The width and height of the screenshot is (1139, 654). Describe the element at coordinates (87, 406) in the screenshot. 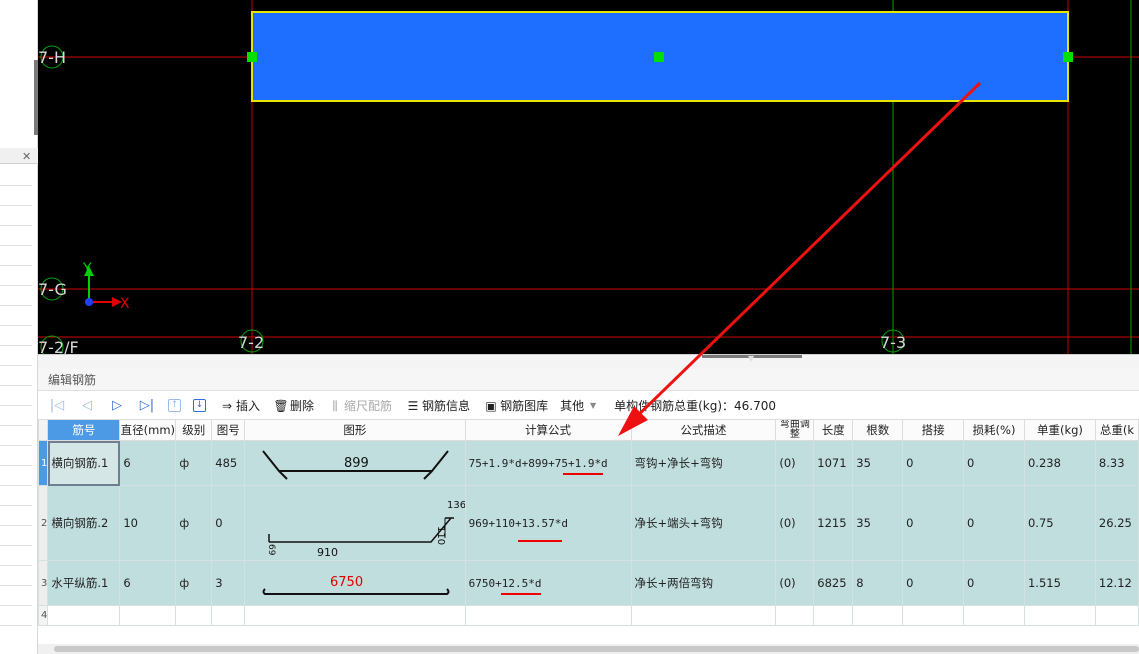

I see `prev-record-button: ◁` at that location.